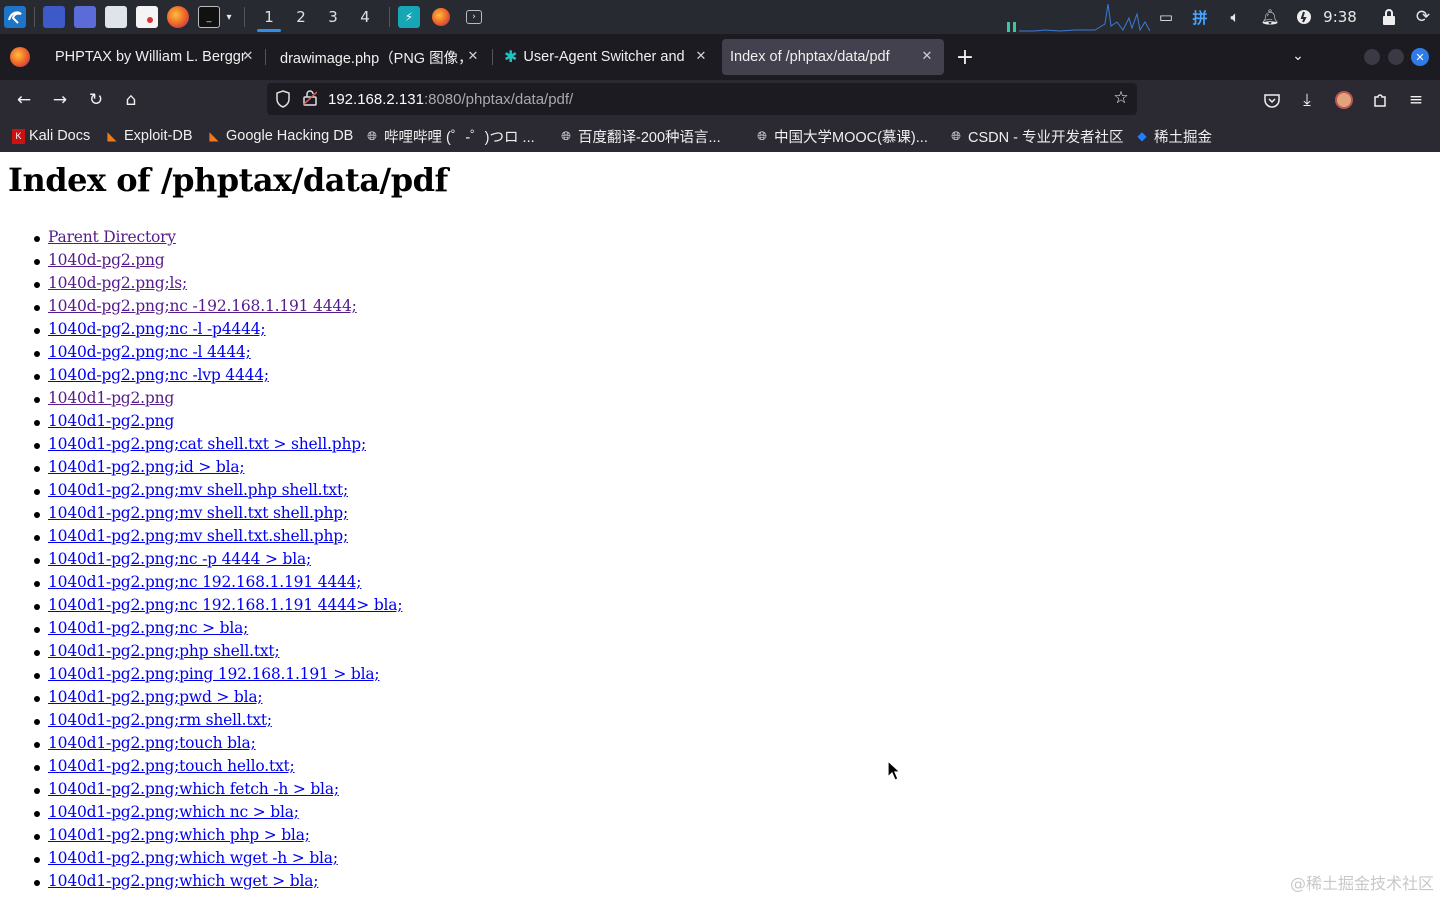 The height and width of the screenshot is (900, 1440). I want to click on input-method-indicator: 拼, so click(1200, 17).